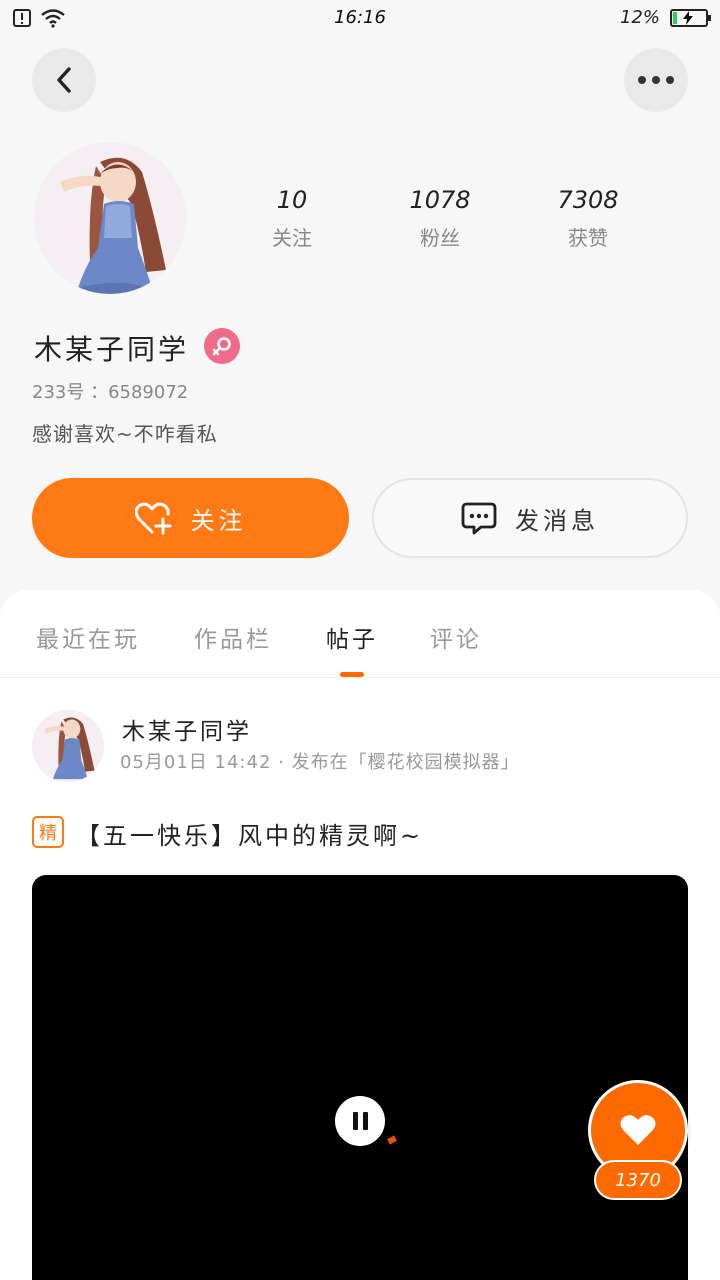 The height and width of the screenshot is (1280, 720). I want to click on pause-bar-right, so click(365, 1121).